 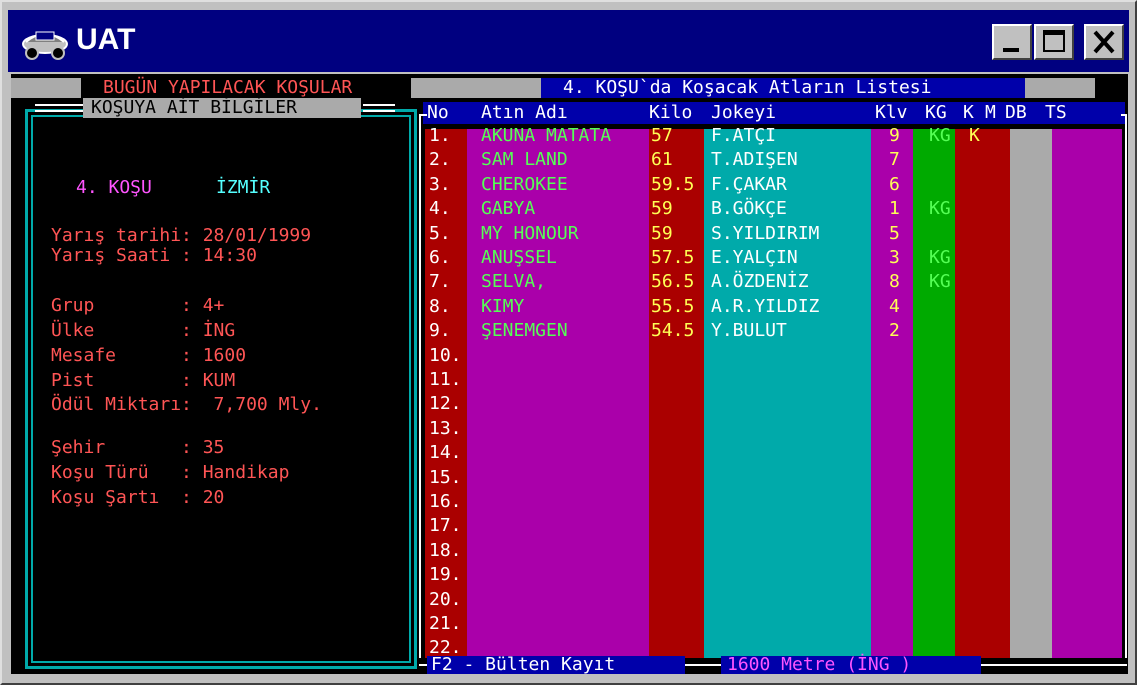 I want to click on row-jockey: A.ÖZDENİZ, so click(x=760, y=281).